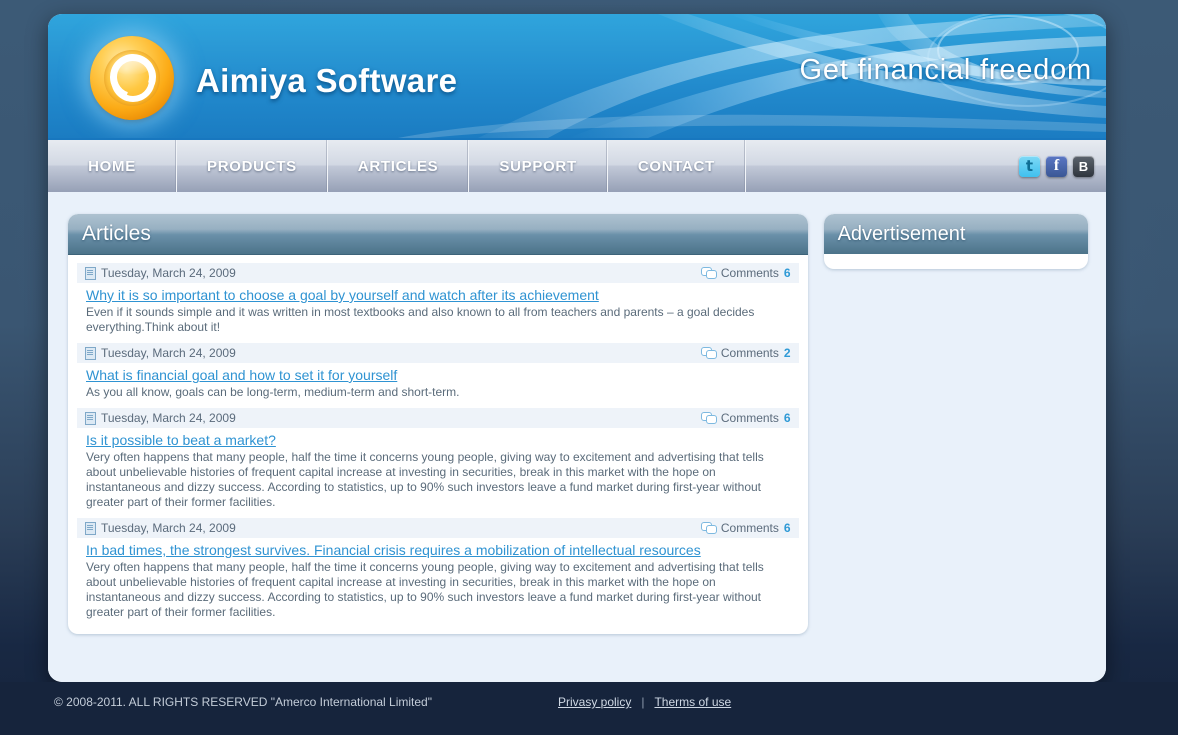 The width and height of the screenshot is (1178, 735). What do you see at coordinates (1083, 166) in the screenshot?
I see `vkontakte-icon: B` at bounding box center [1083, 166].